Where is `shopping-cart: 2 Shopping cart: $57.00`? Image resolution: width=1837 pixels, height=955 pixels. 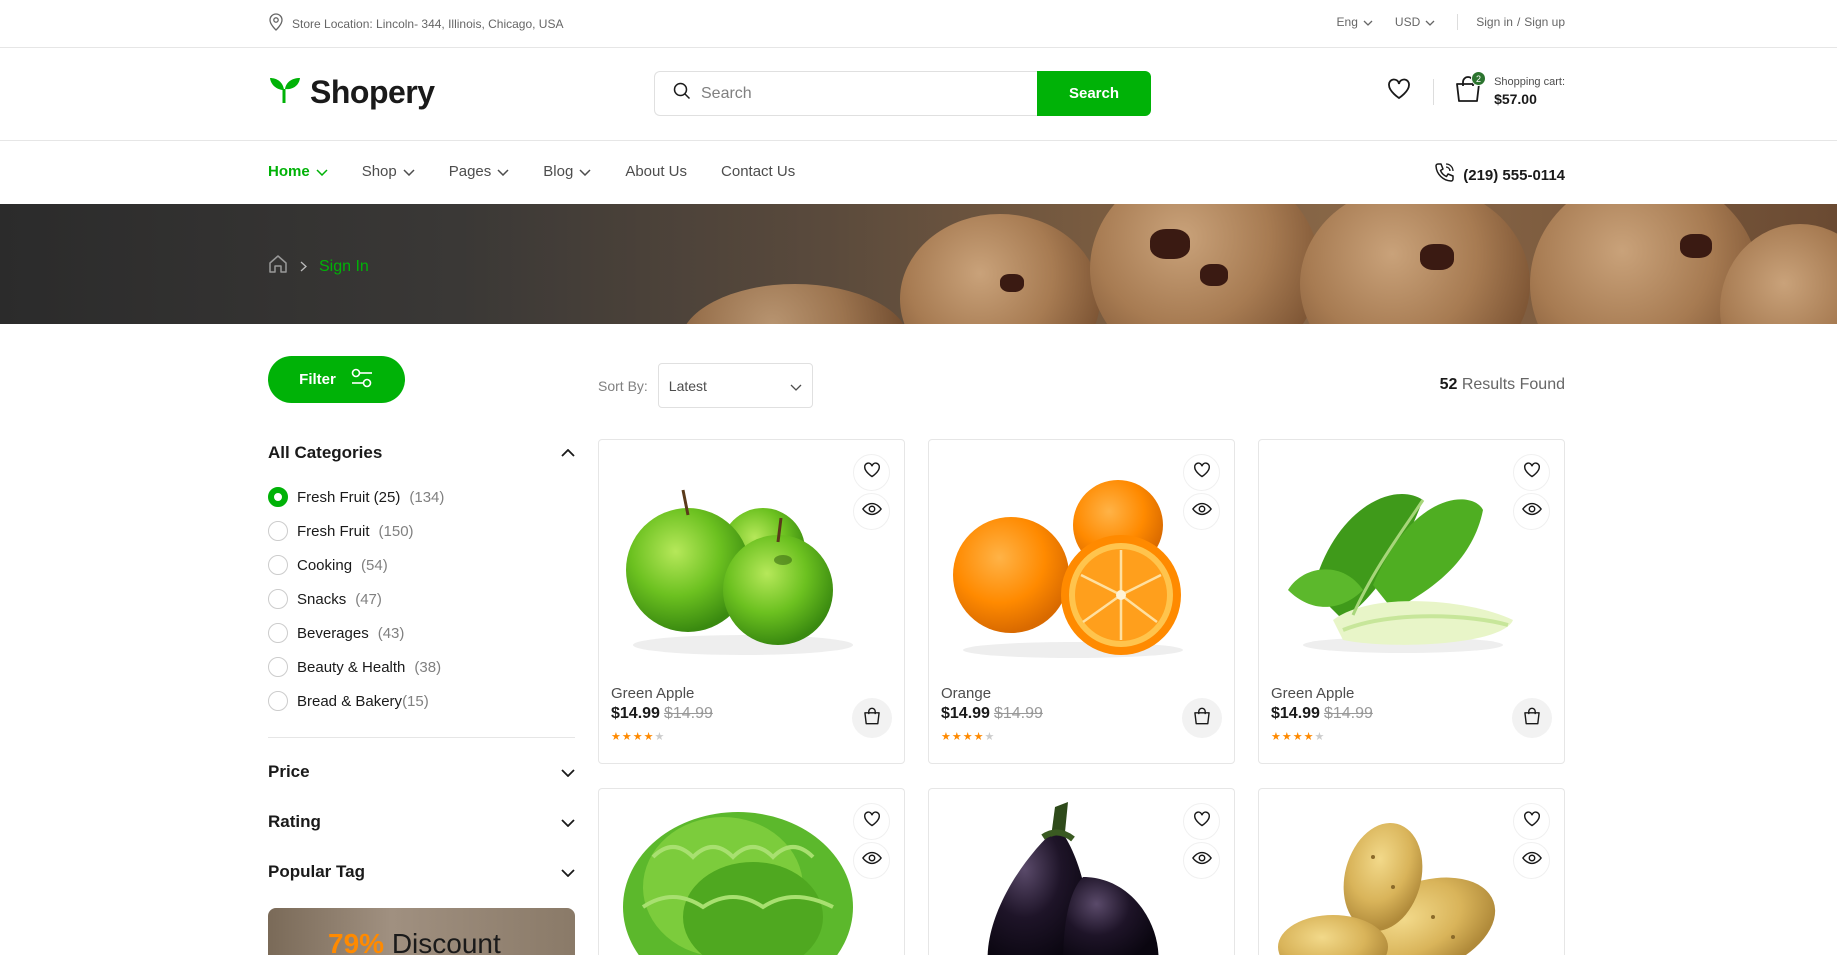 shopping-cart: 2 Shopping cart: $57.00 is located at coordinates (1509, 90).